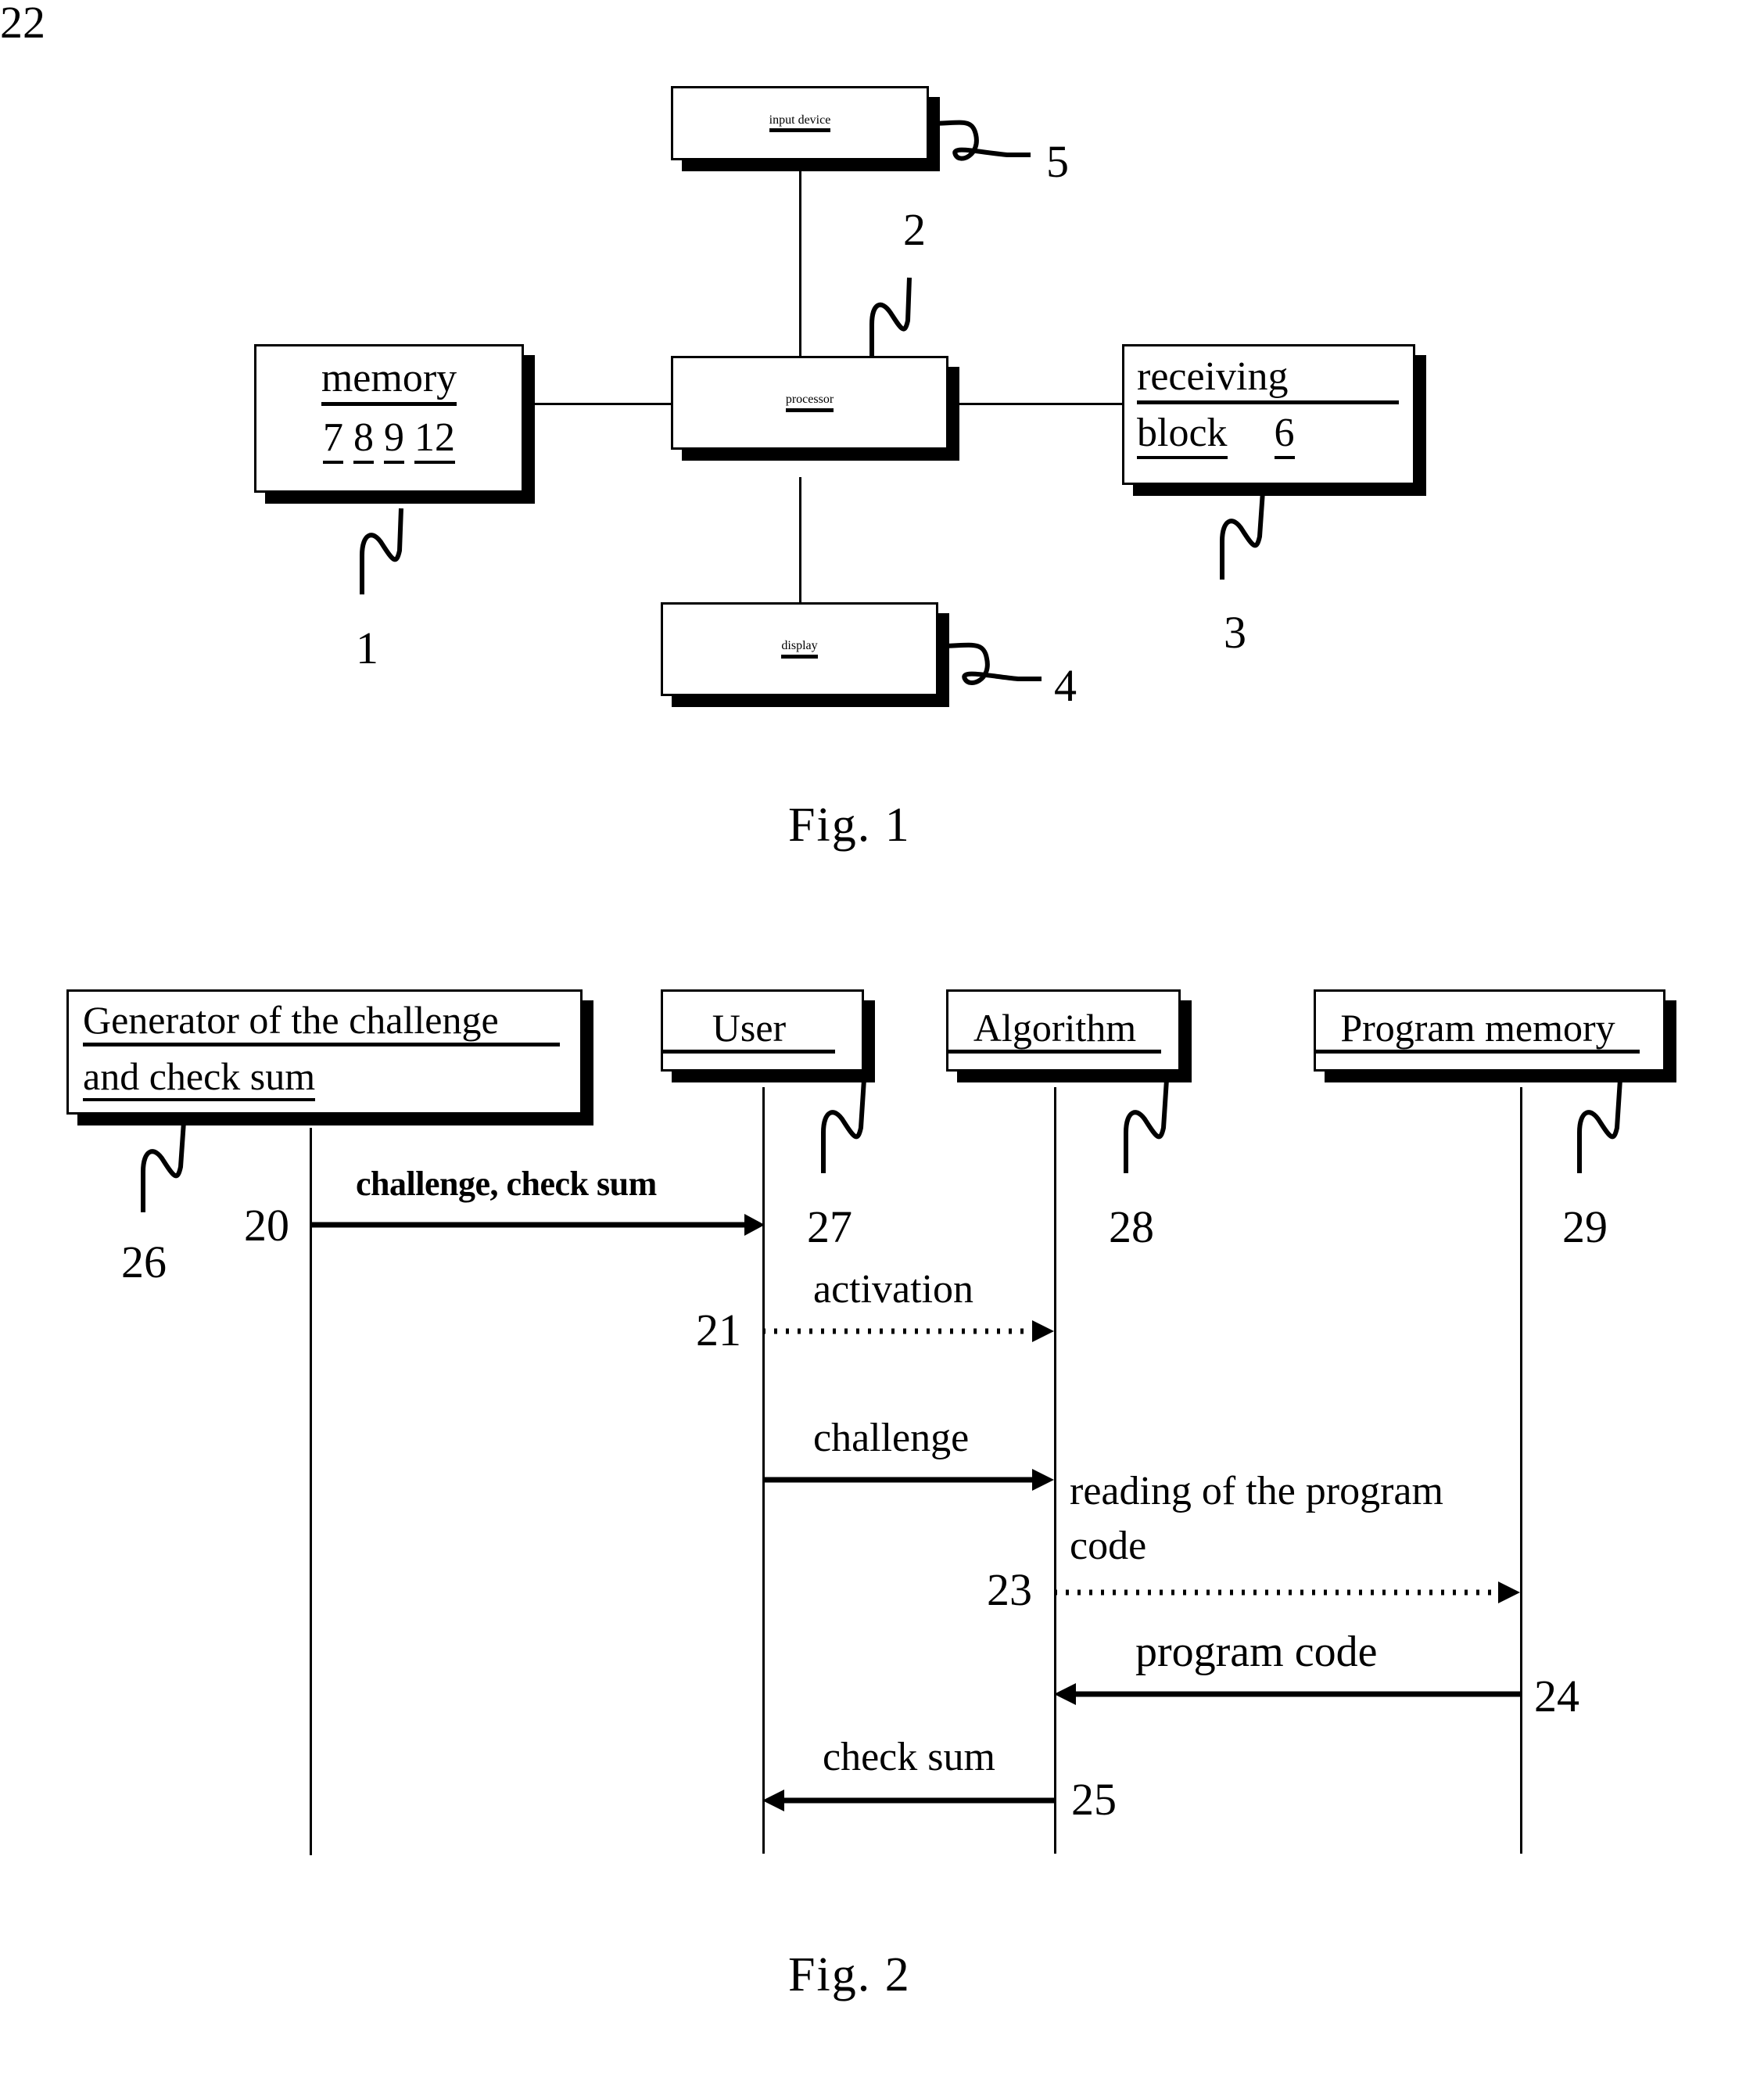 The width and height of the screenshot is (1764, 2075). I want to click on figure-1-caption: Fig. 1, so click(850, 825).